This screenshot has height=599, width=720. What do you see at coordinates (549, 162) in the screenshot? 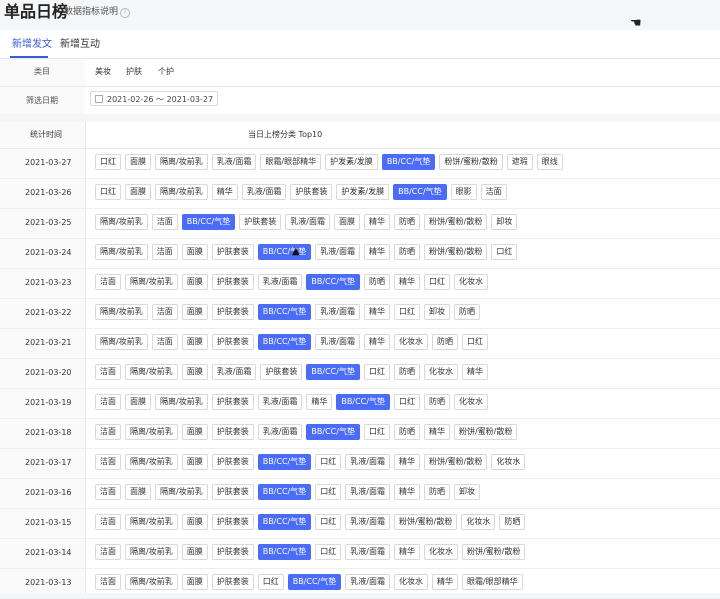
I see `category-tag: 眼线` at bounding box center [549, 162].